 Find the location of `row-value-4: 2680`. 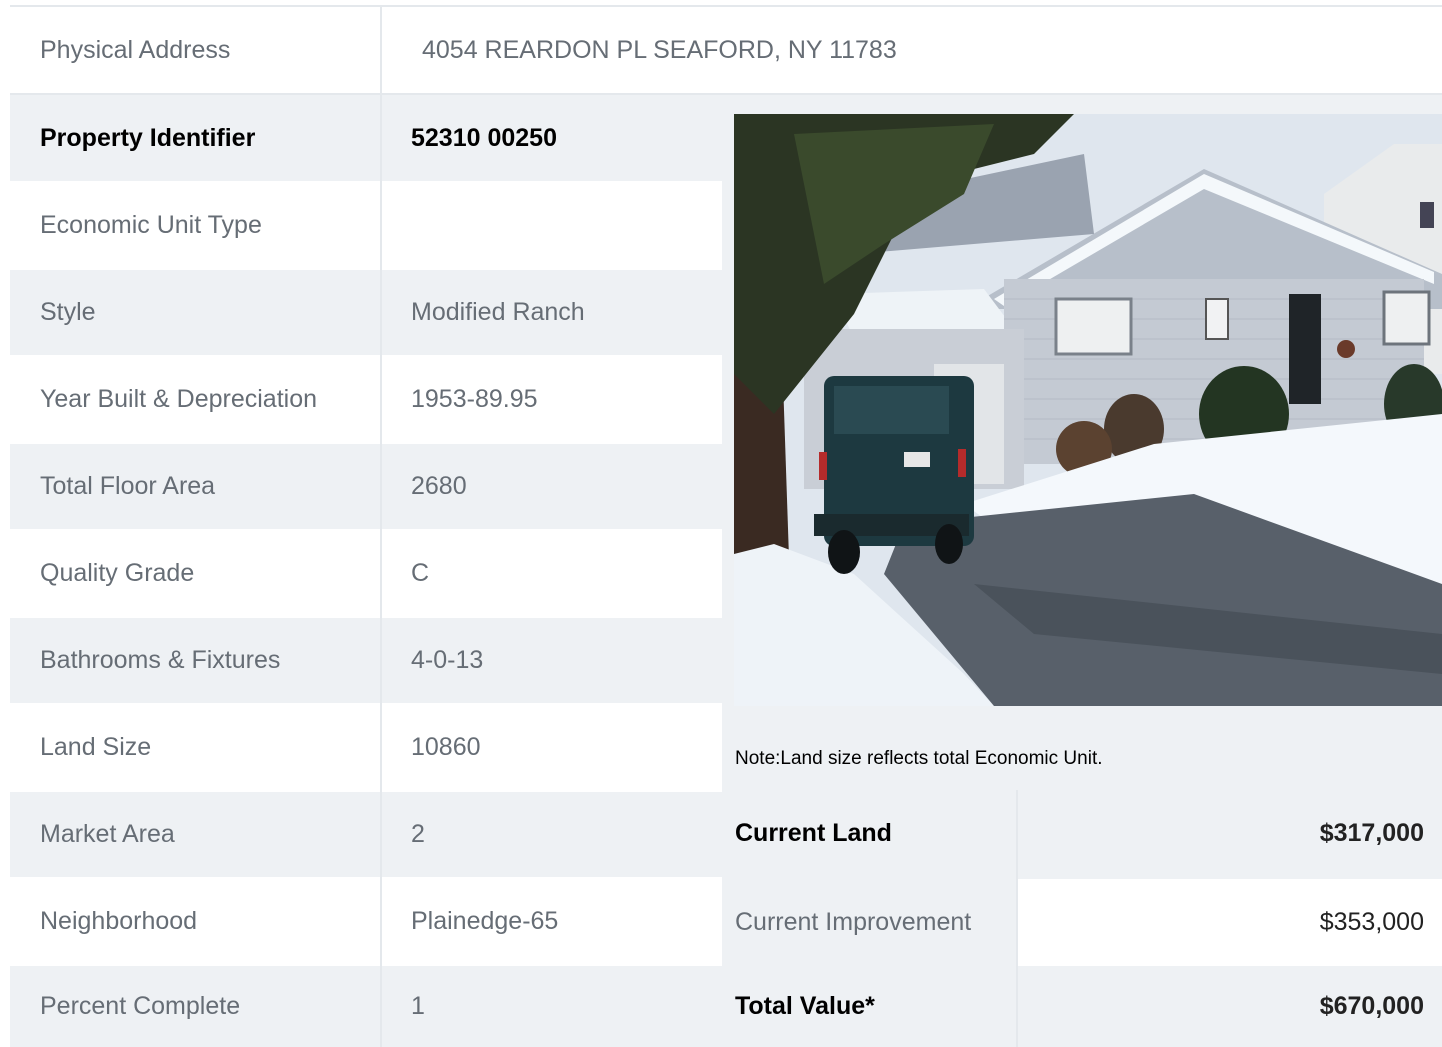

row-value-4: 2680 is located at coordinates (552, 486).